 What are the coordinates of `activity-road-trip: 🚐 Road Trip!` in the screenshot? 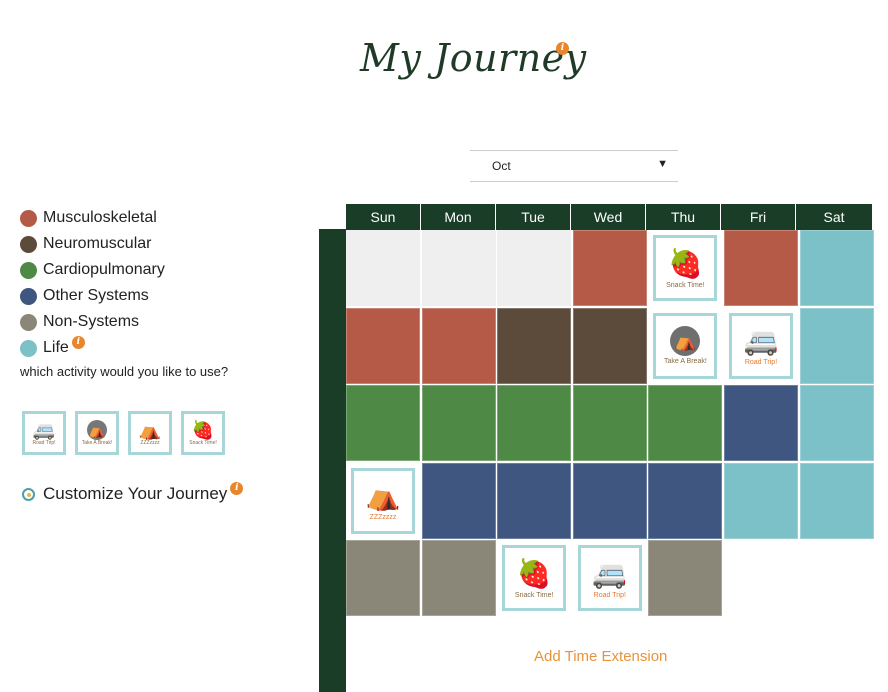 It's located at (44, 433).